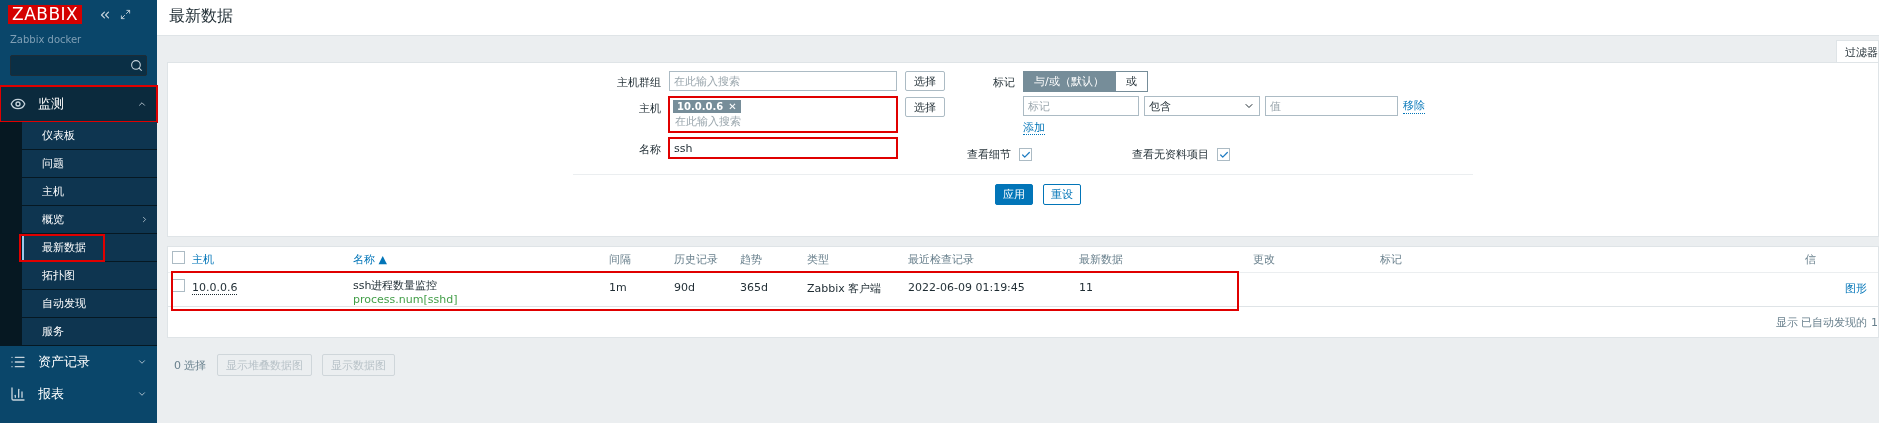  Describe the element at coordinates (45, 14) in the screenshot. I see `logo: ZABBIX` at that location.